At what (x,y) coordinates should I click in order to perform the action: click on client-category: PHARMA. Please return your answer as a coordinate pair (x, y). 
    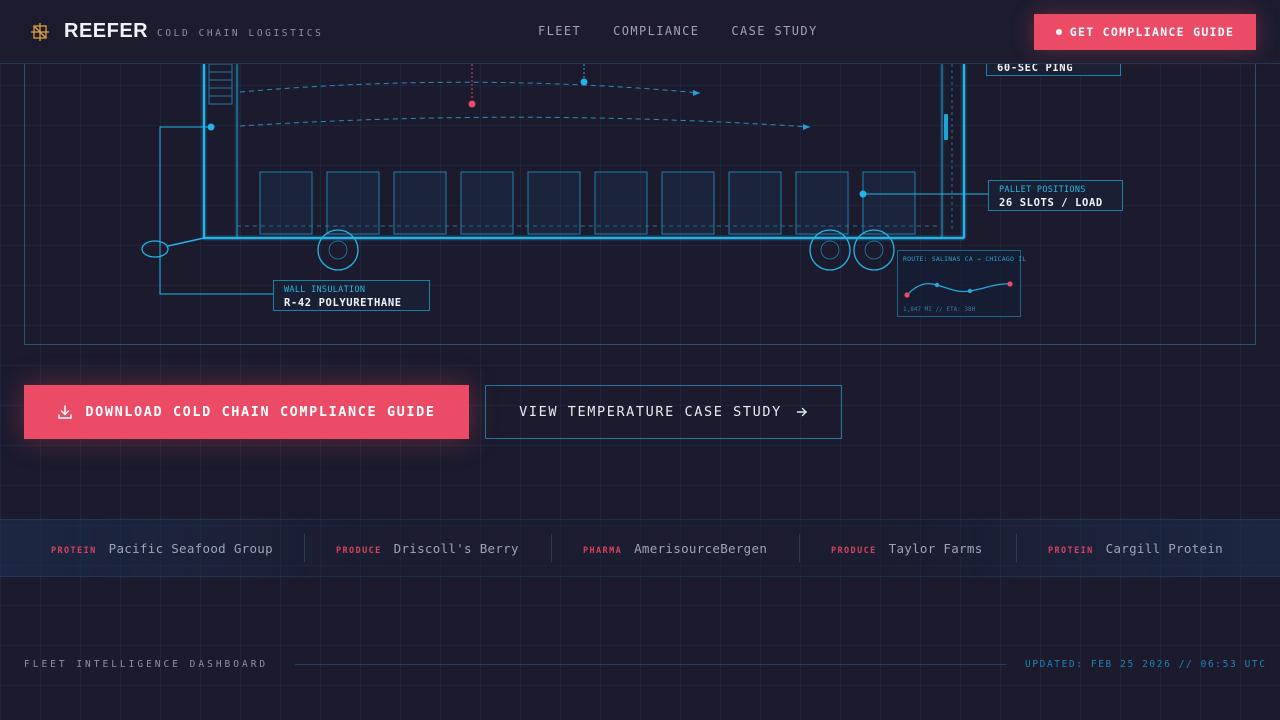
    Looking at the image, I should click on (603, 551).